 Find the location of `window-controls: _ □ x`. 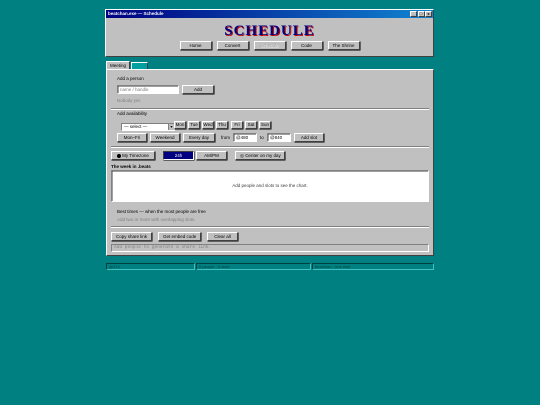

window-controls: _ □ x is located at coordinates (421, 14).